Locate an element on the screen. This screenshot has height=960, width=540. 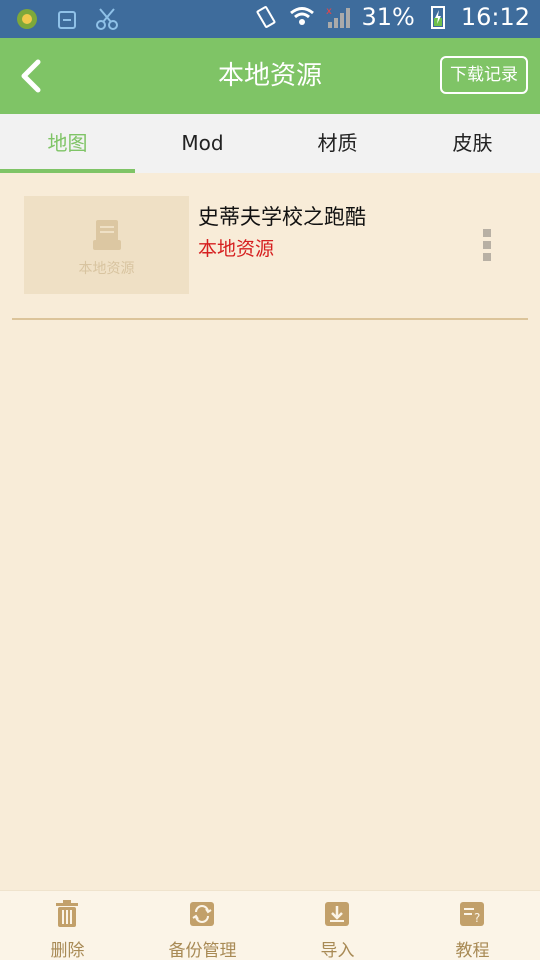
scissors-icon is located at coordinates (107, 19).